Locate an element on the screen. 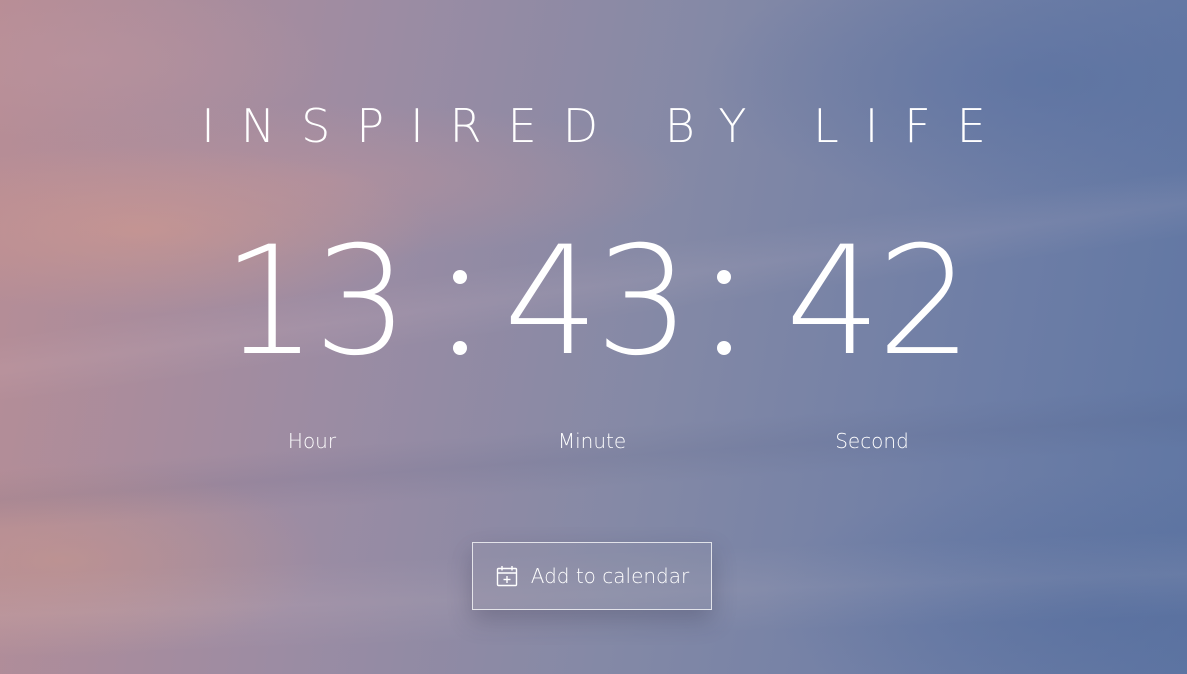 The image size is (1187, 674). add-to-calendar-button: Add to calendar is located at coordinates (592, 576).